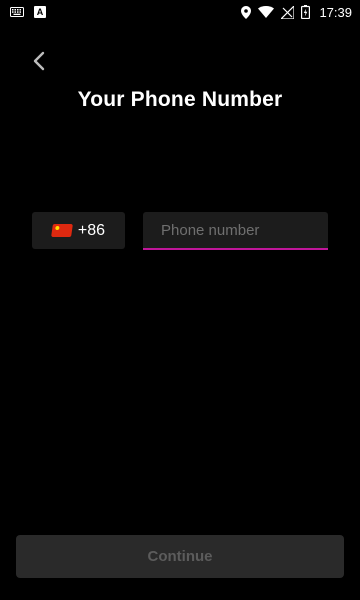 The width and height of the screenshot is (360, 600). What do you see at coordinates (288, 12) in the screenshot?
I see `signal-icon` at bounding box center [288, 12].